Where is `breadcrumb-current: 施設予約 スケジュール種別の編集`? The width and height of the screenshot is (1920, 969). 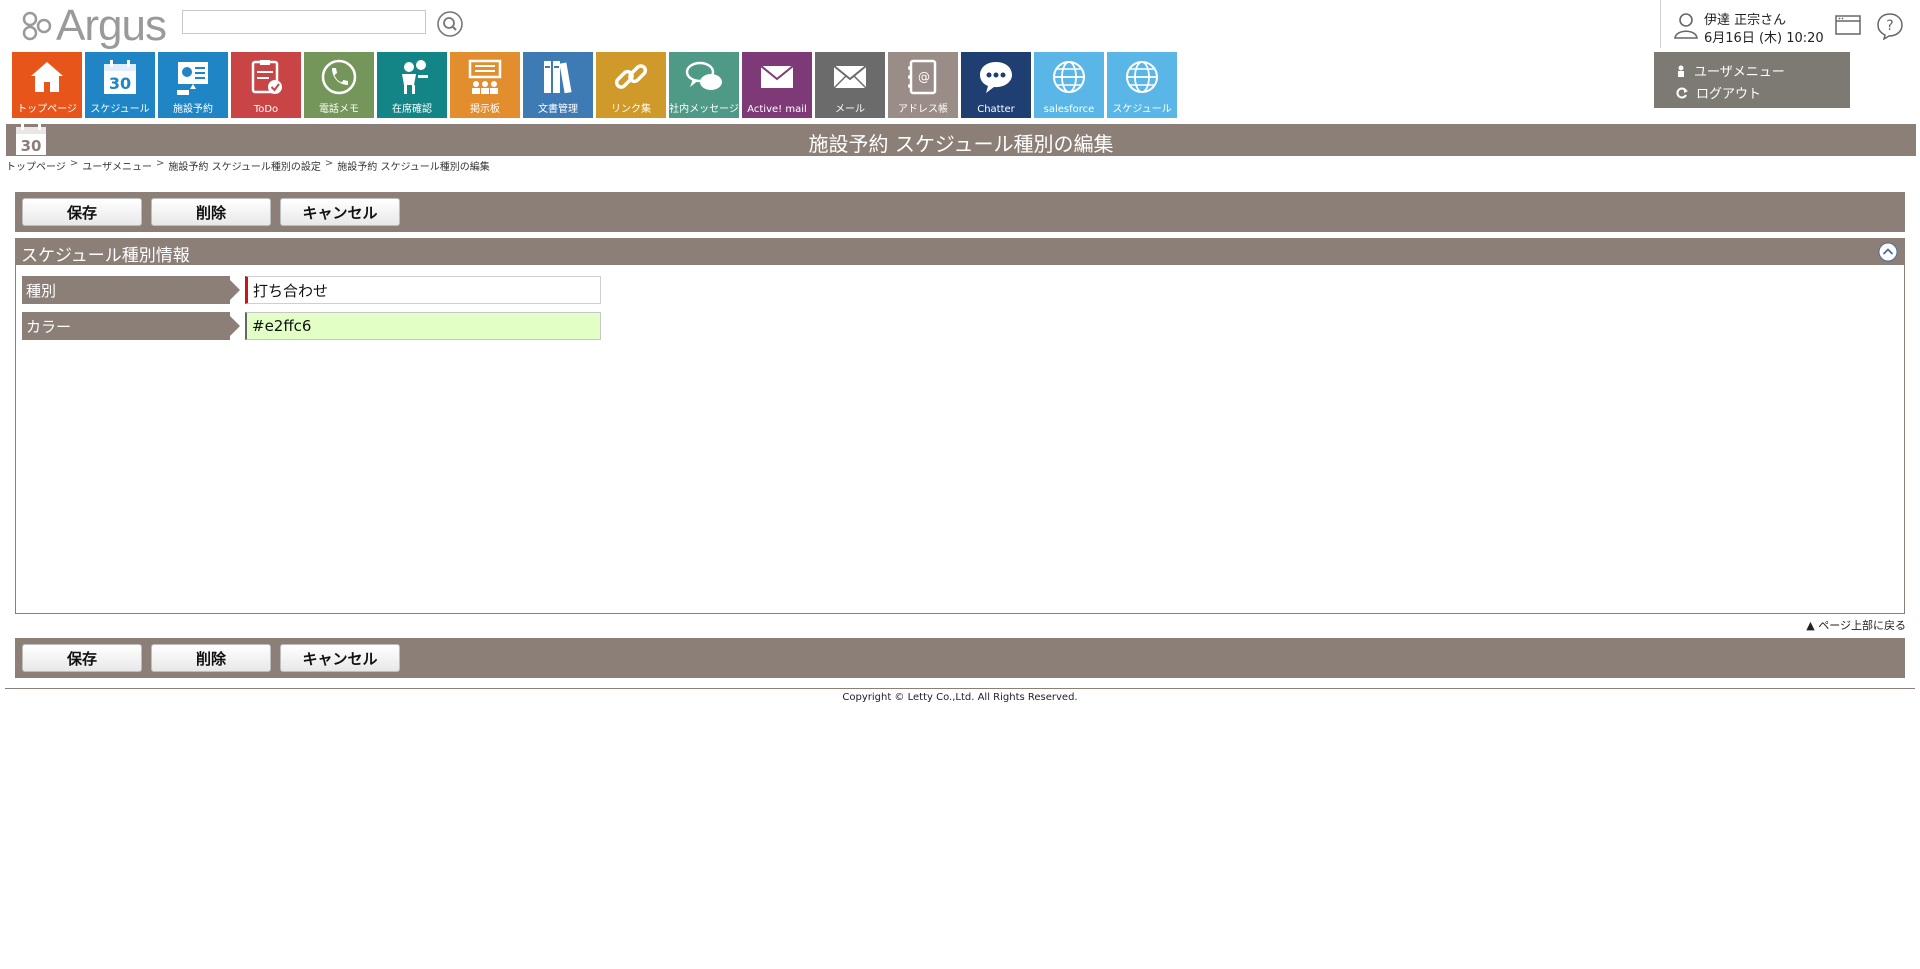
breadcrumb-current: 施設予約 スケジュール種別の編集 is located at coordinates (413, 167).